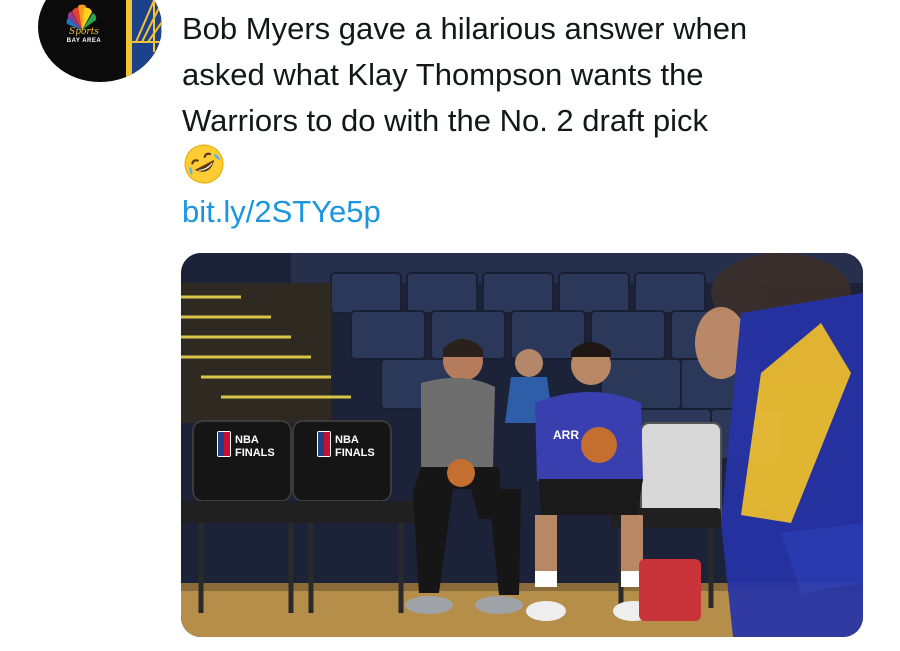  What do you see at coordinates (204, 164) in the screenshot?
I see `rolling-on-floor-laughing-icon` at bounding box center [204, 164].